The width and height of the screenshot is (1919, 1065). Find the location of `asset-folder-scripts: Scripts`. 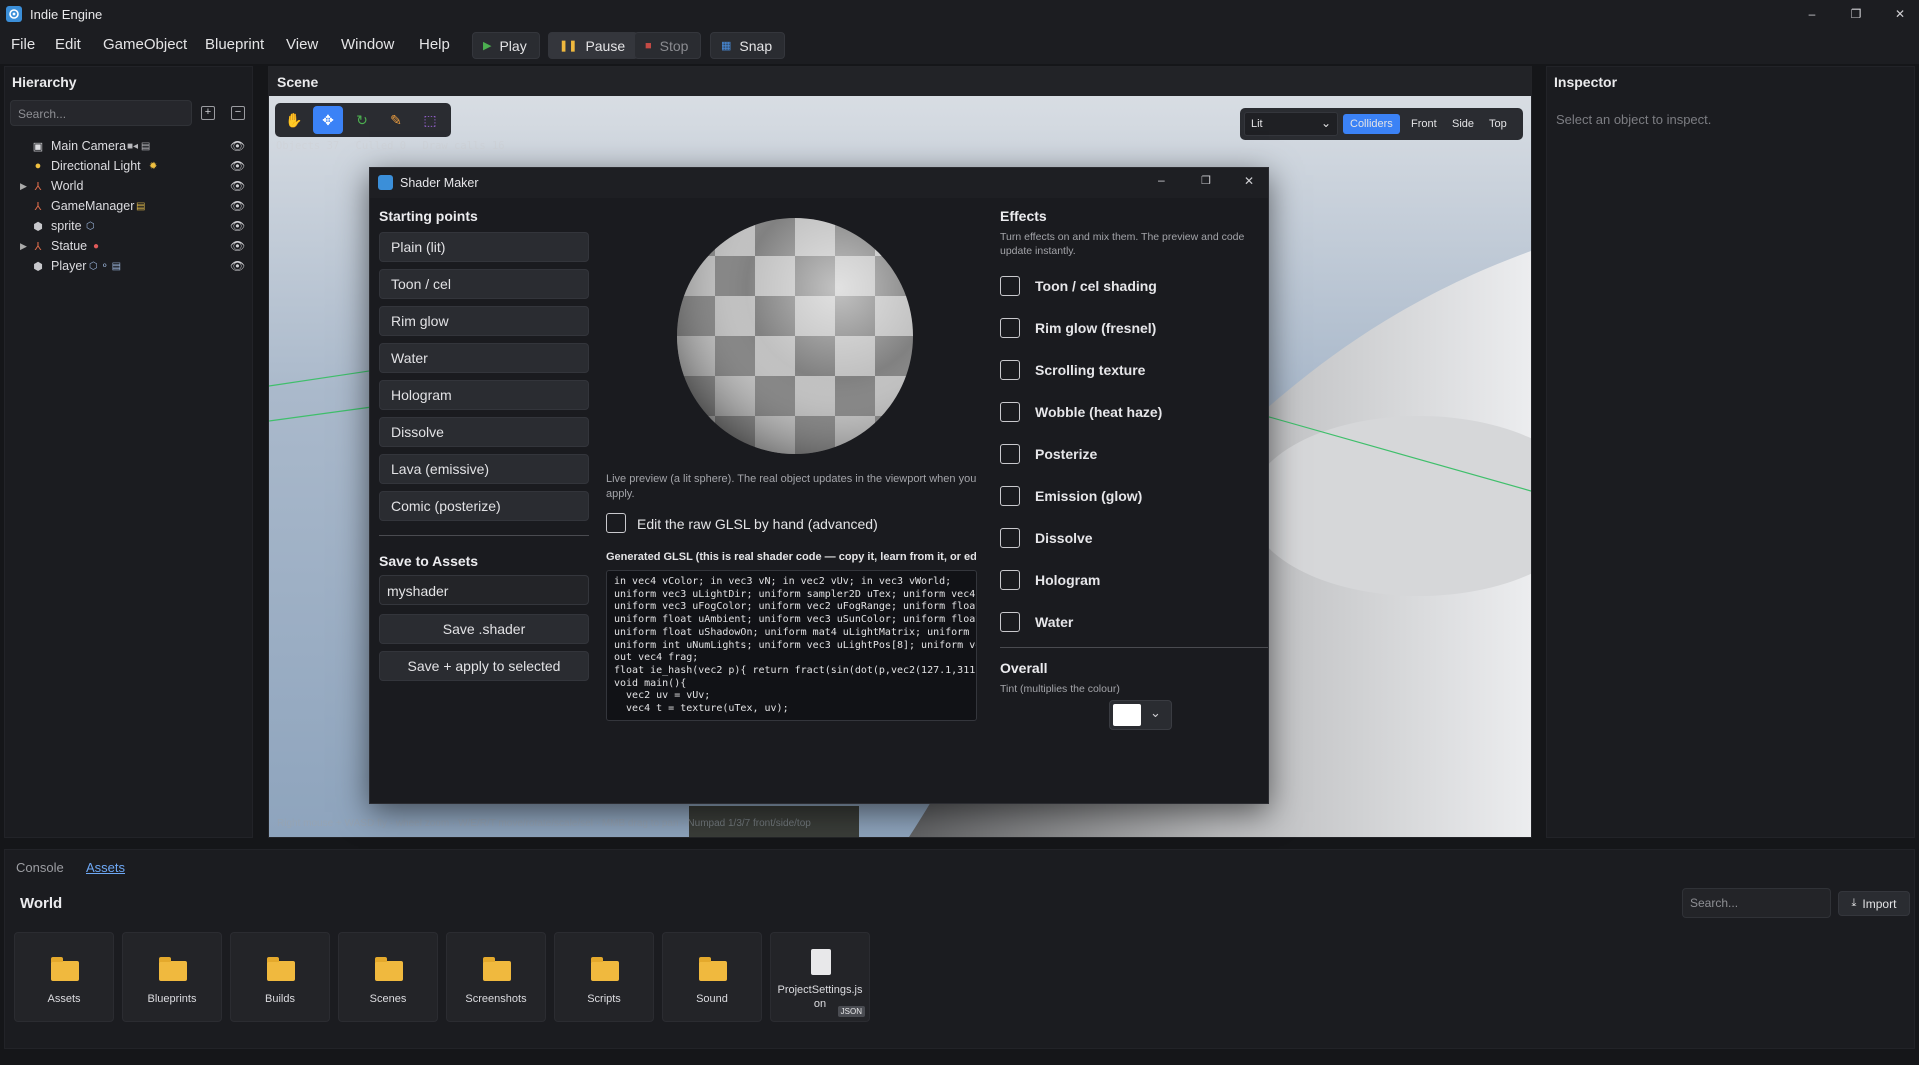

asset-folder-scripts: Scripts is located at coordinates (604, 977).